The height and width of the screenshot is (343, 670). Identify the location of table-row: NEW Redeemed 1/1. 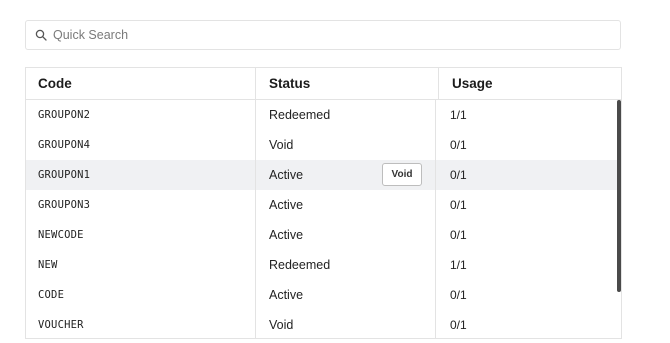
(323, 265).